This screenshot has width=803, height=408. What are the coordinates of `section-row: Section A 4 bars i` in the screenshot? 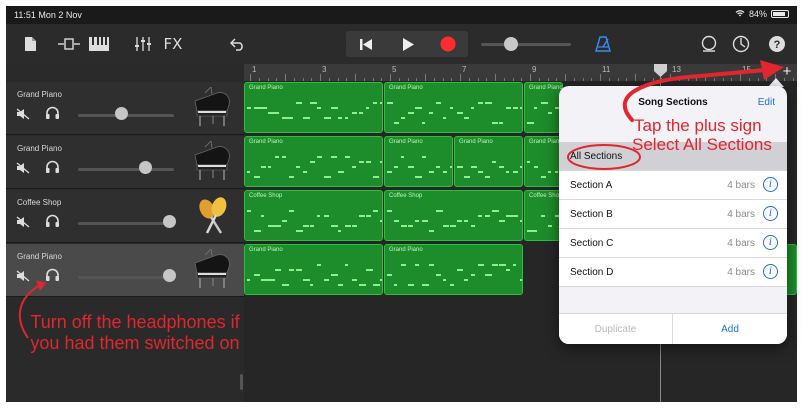 It's located at (673, 185).